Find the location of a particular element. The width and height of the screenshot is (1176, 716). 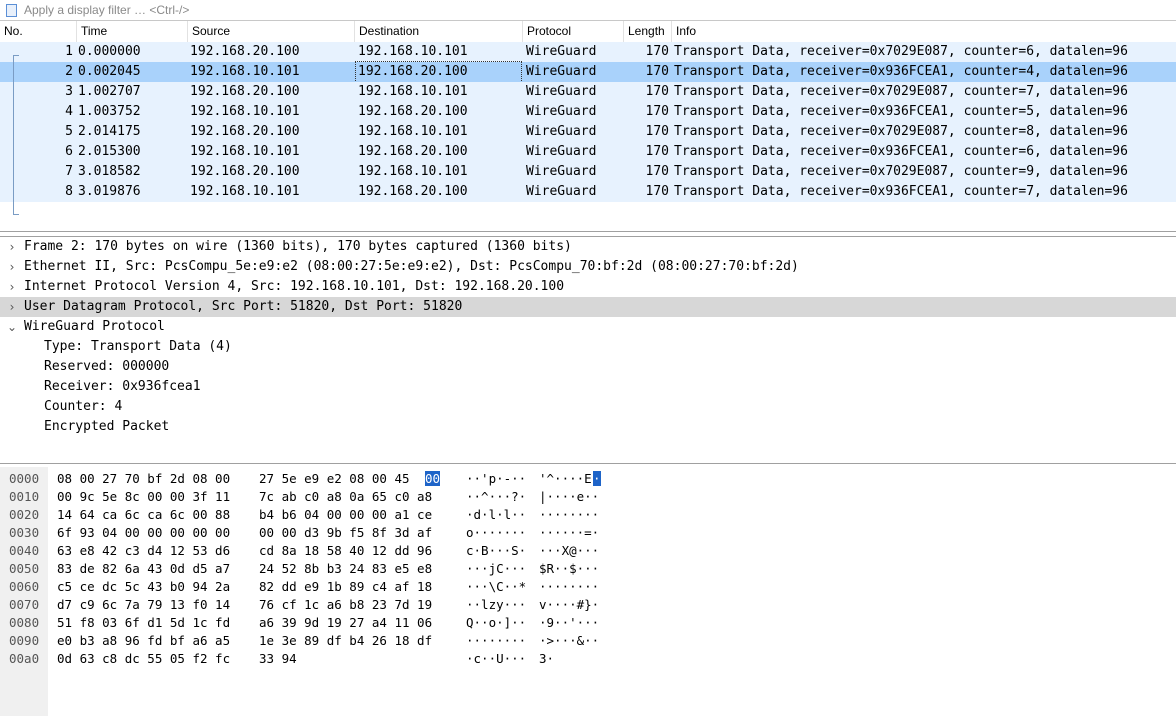

bytes-offset: 0050 is located at coordinates (24, 568).